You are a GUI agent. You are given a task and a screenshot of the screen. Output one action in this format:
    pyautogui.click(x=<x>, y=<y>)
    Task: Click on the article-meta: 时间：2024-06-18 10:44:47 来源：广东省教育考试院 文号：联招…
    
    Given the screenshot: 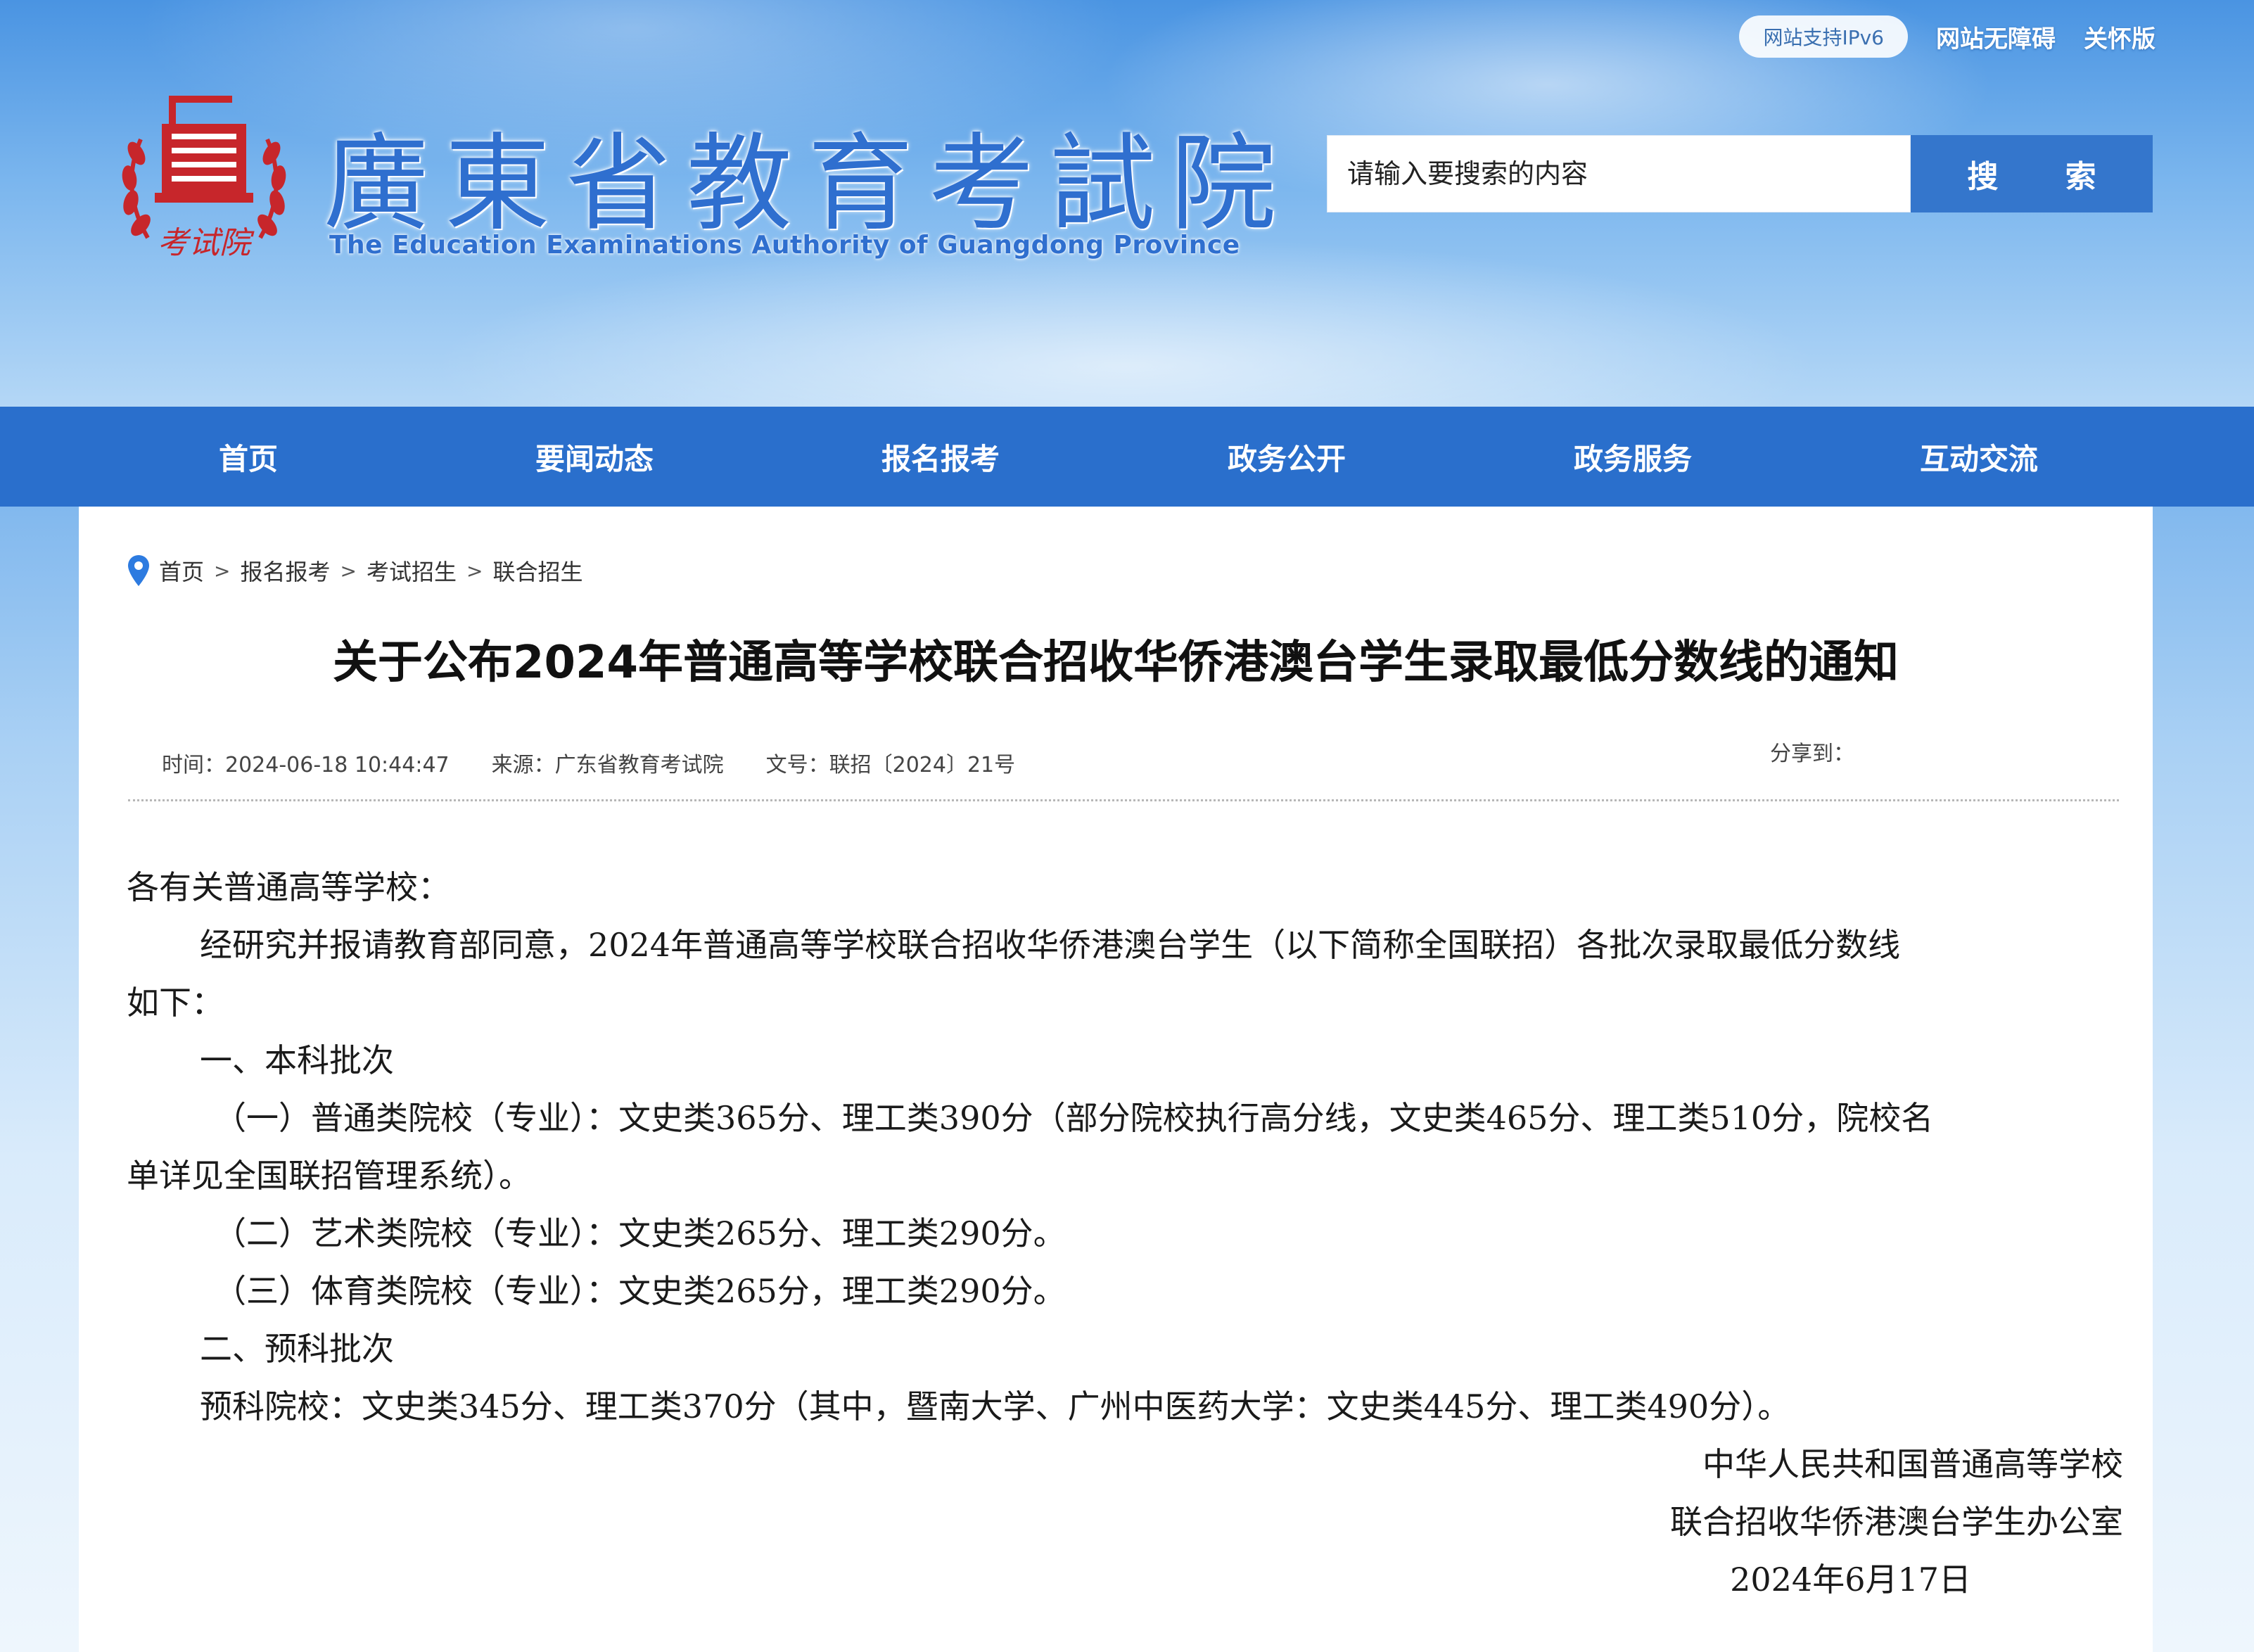 What is the action you would take?
    pyautogui.click(x=589, y=762)
    